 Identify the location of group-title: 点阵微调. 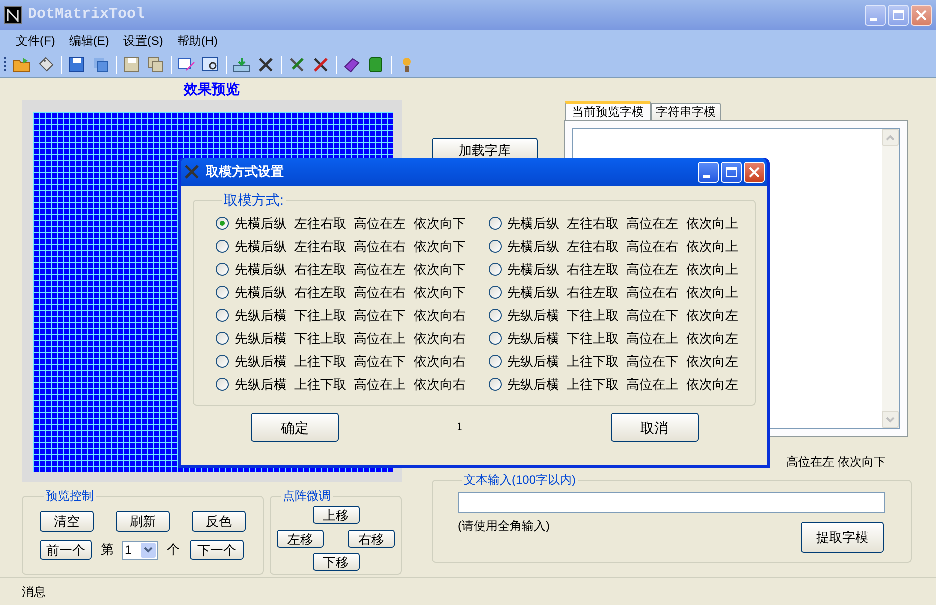
(307, 496).